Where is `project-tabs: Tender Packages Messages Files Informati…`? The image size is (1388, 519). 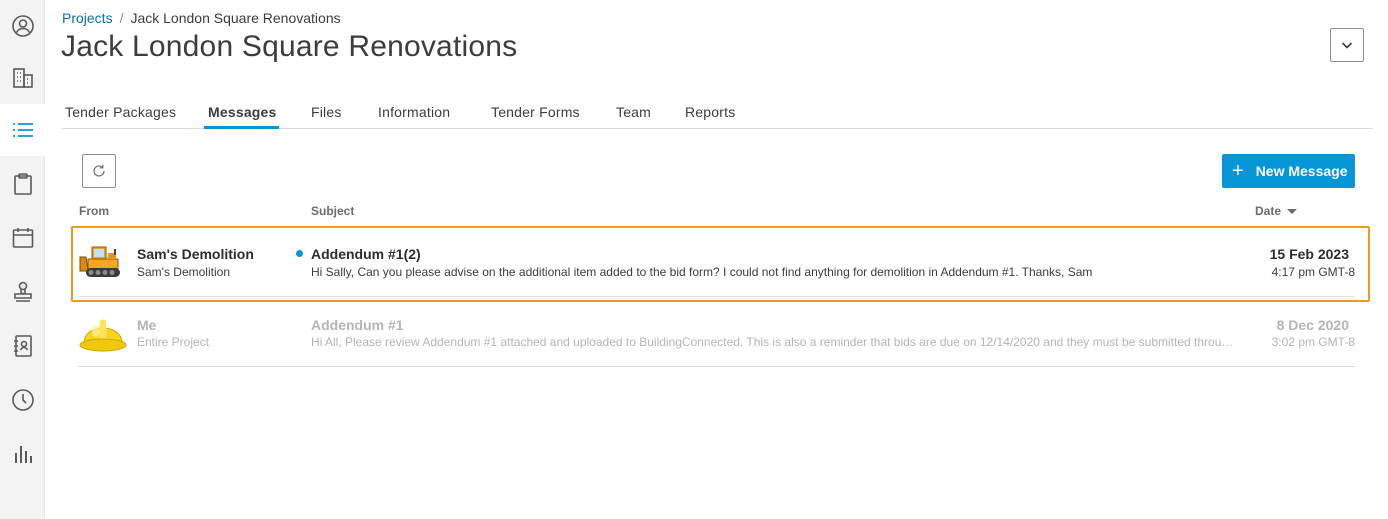
project-tabs: Tender Packages Messages Files Informati… is located at coordinates (717, 111).